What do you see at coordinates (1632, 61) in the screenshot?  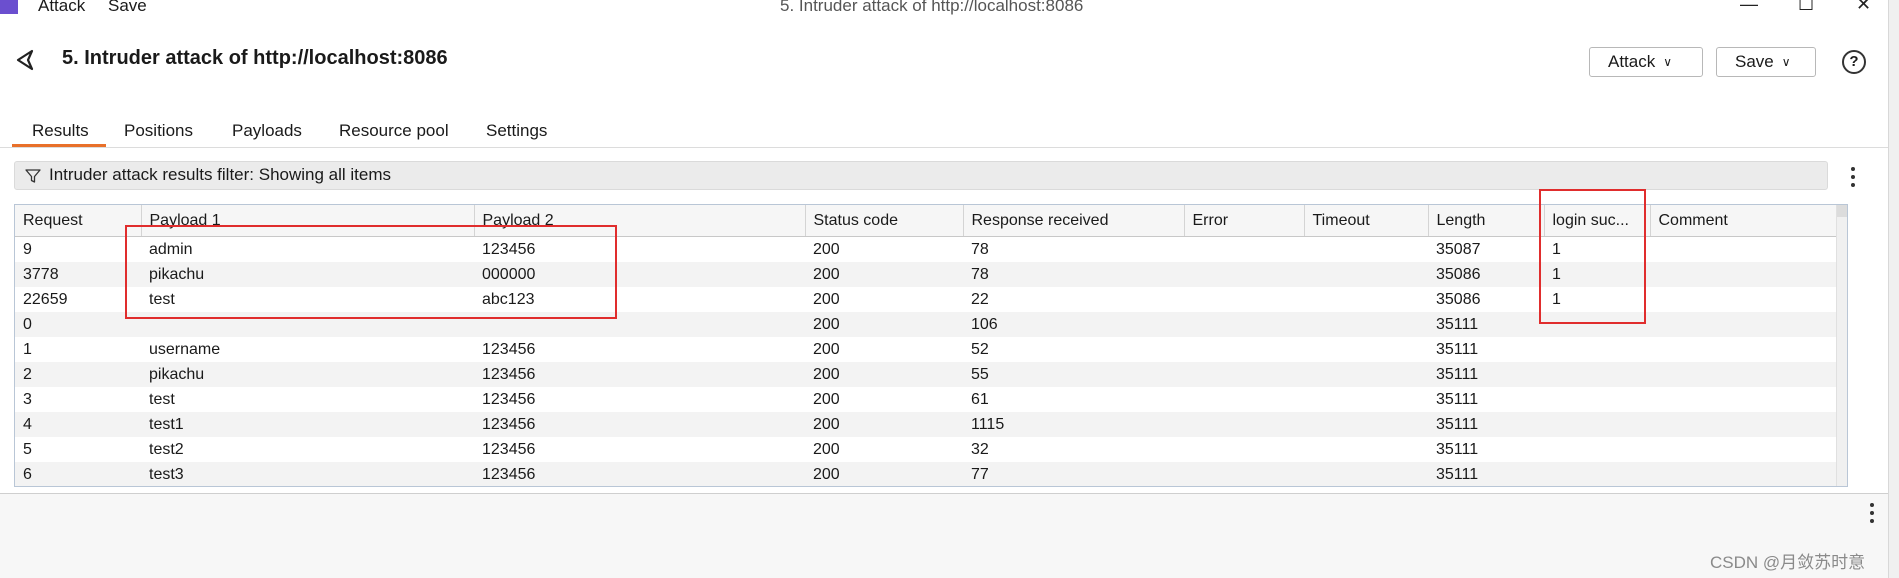 I see `attack-button-label: Attack` at bounding box center [1632, 61].